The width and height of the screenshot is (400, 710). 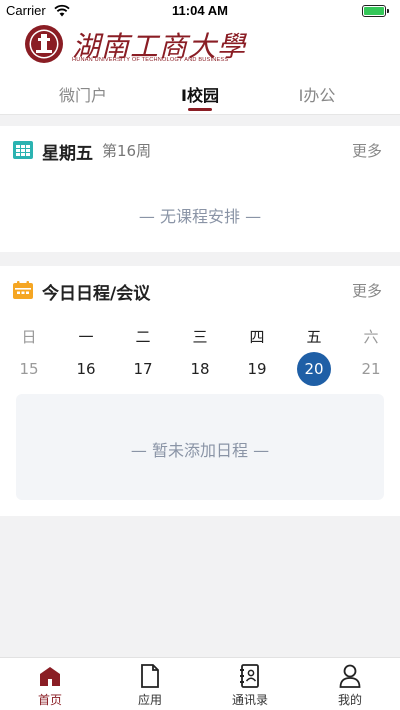 What do you see at coordinates (86, 369) in the screenshot?
I see `date-cell: 16` at bounding box center [86, 369].